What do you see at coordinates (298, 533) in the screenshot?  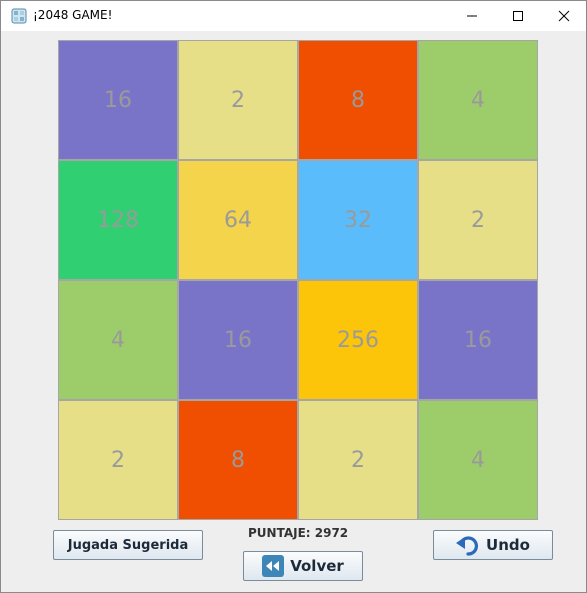 I see `score-display: PUNTAJE: 2972` at bounding box center [298, 533].